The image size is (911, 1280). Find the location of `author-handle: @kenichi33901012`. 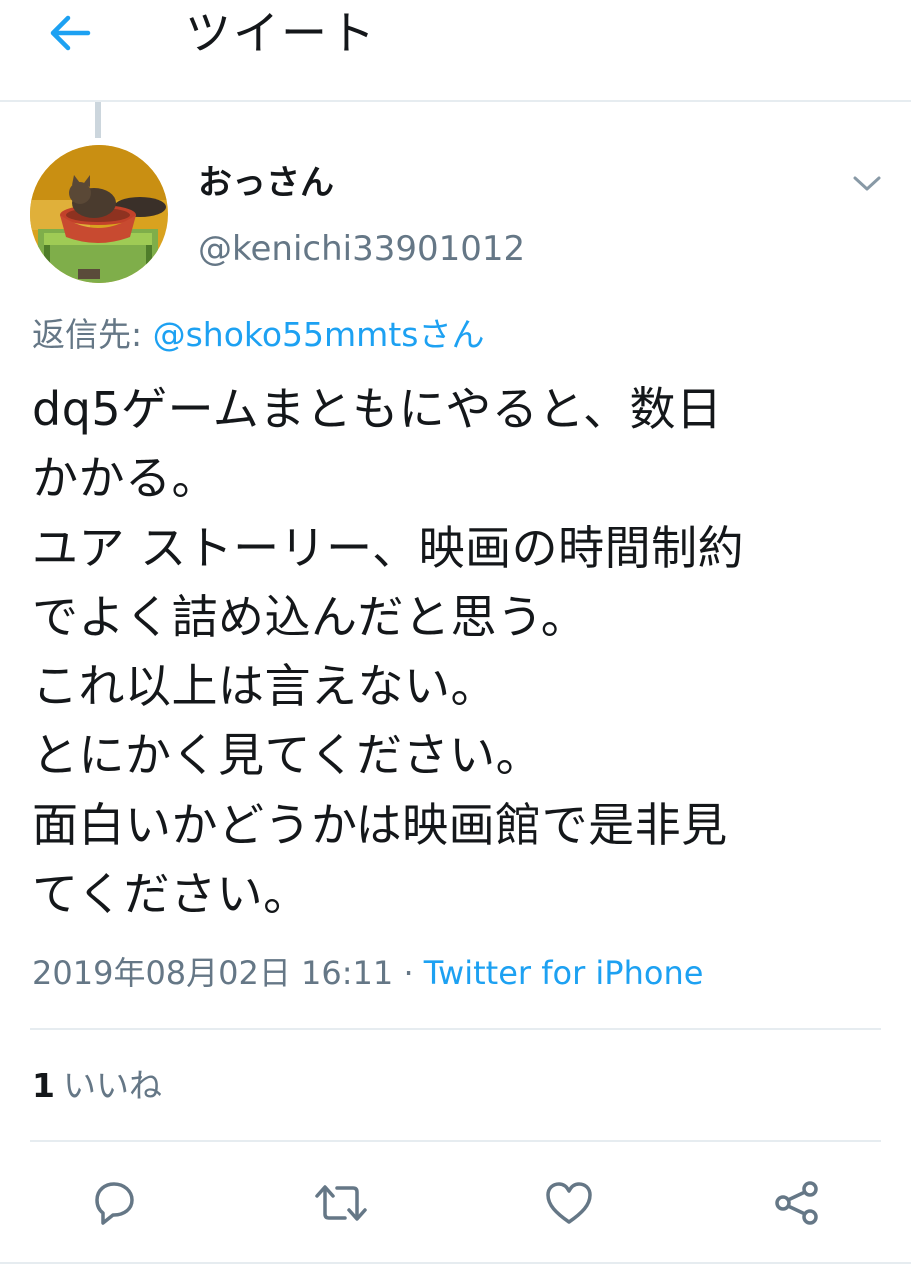

author-handle: @kenichi33901012 is located at coordinates (361, 249).